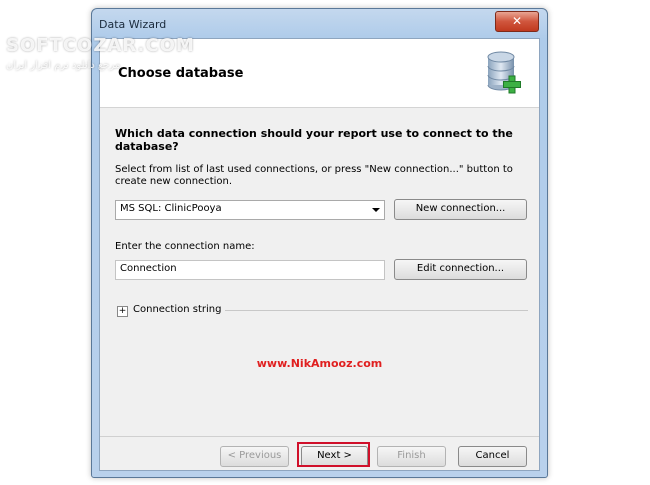 The width and height of the screenshot is (650, 485). I want to click on watermark-text: www.NikAmooz.com, so click(319, 363).